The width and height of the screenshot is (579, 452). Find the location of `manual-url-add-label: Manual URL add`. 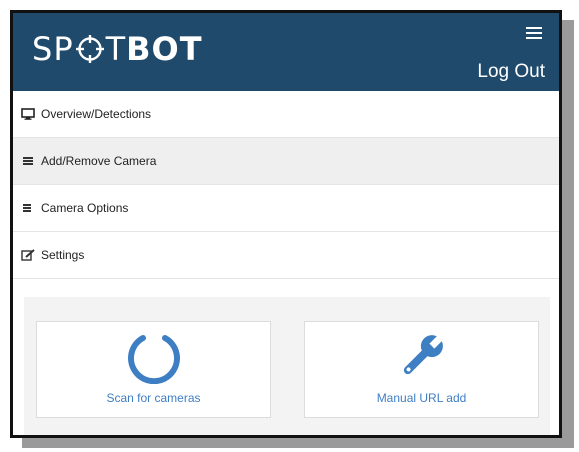

manual-url-add-label: Manual URL add is located at coordinates (421, 398).